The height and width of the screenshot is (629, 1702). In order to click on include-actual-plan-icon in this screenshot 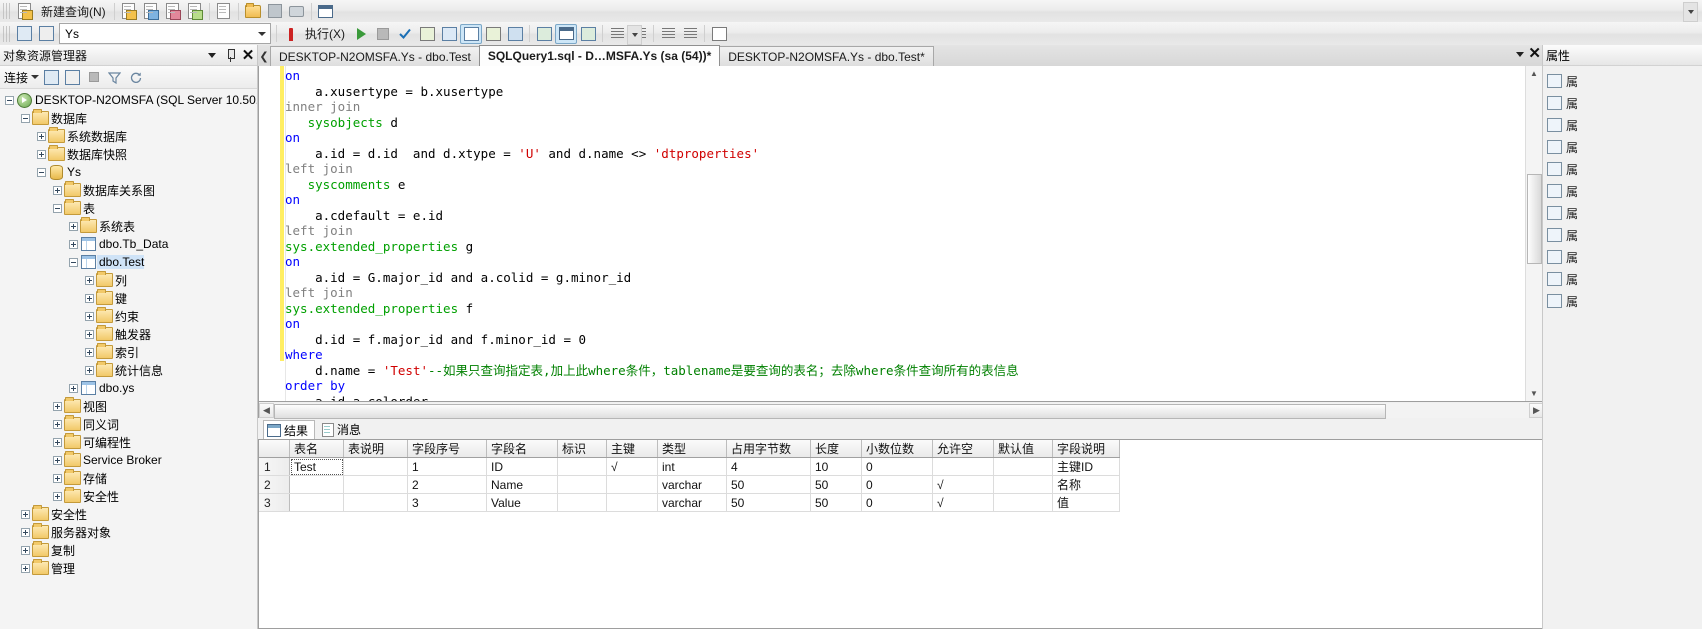, I will do `click(544, 34)`.